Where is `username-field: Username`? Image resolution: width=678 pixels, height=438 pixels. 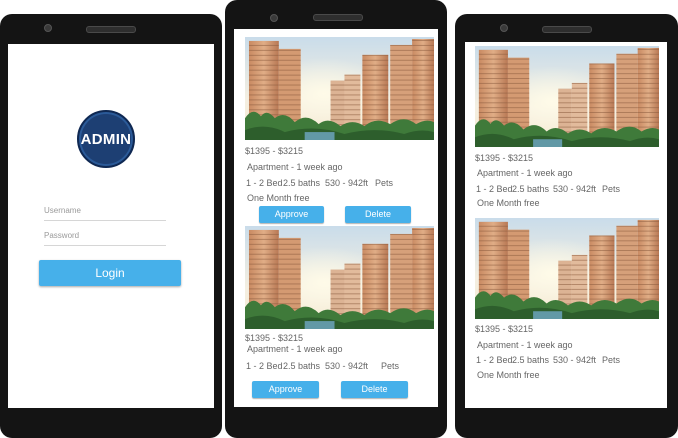 username-field: Username is located at coordinates (105, 213).